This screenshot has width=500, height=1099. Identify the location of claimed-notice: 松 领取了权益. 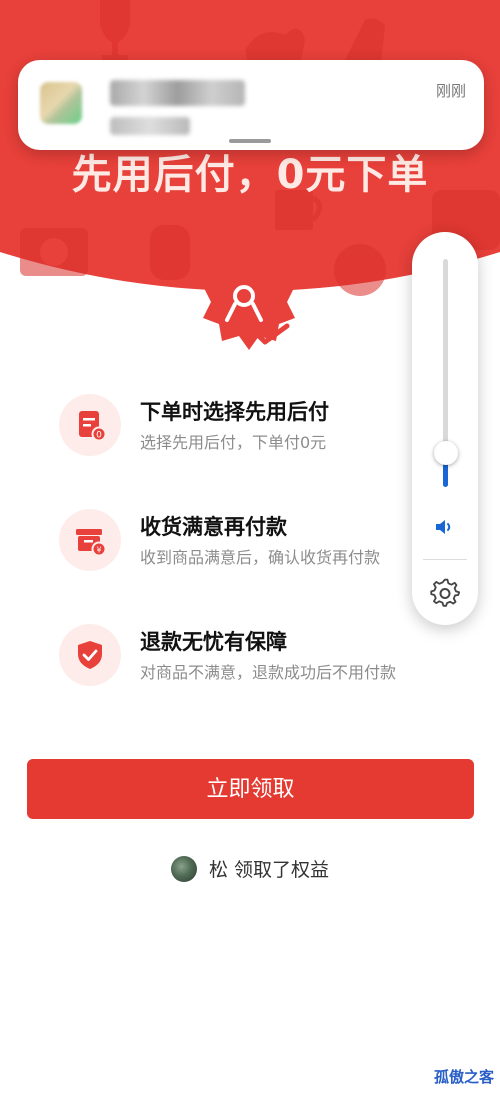
(250, 870).